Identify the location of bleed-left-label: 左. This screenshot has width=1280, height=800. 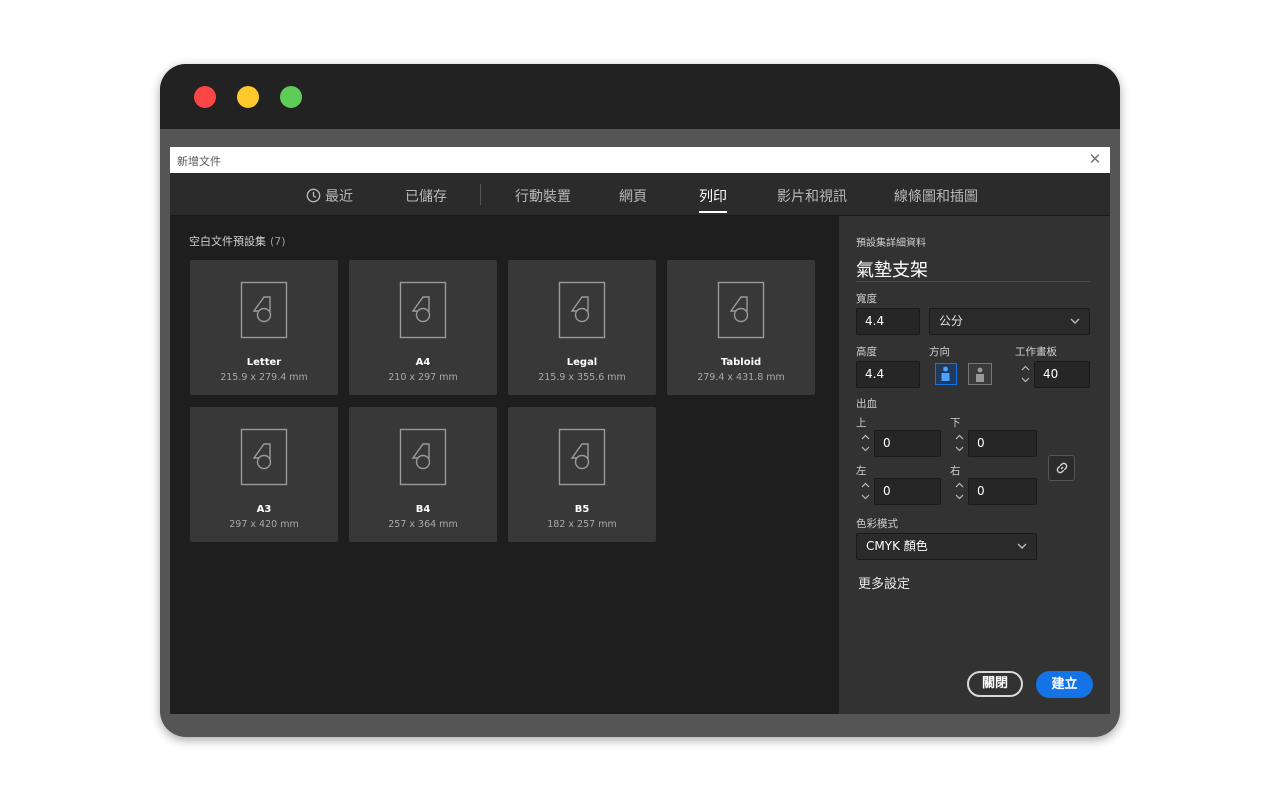
(861, 471).